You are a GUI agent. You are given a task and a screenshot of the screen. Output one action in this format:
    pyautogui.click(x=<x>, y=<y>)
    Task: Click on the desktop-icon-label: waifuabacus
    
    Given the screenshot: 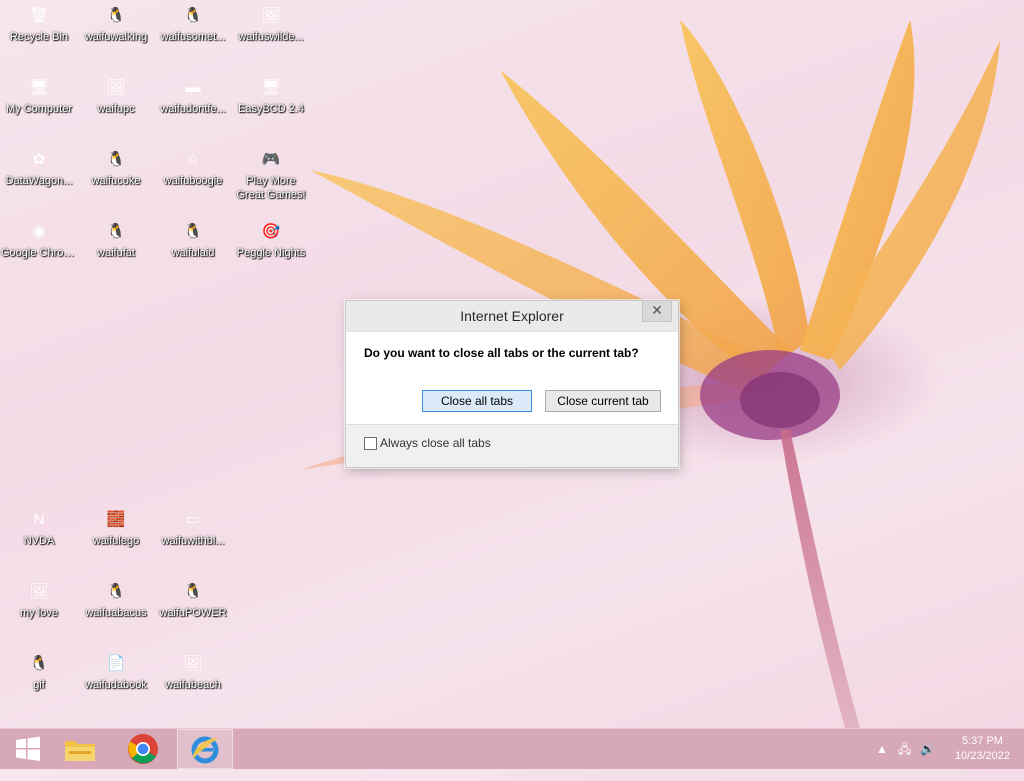 What is the action you would take?
    pyautogui.click(x=116, y=613)
    